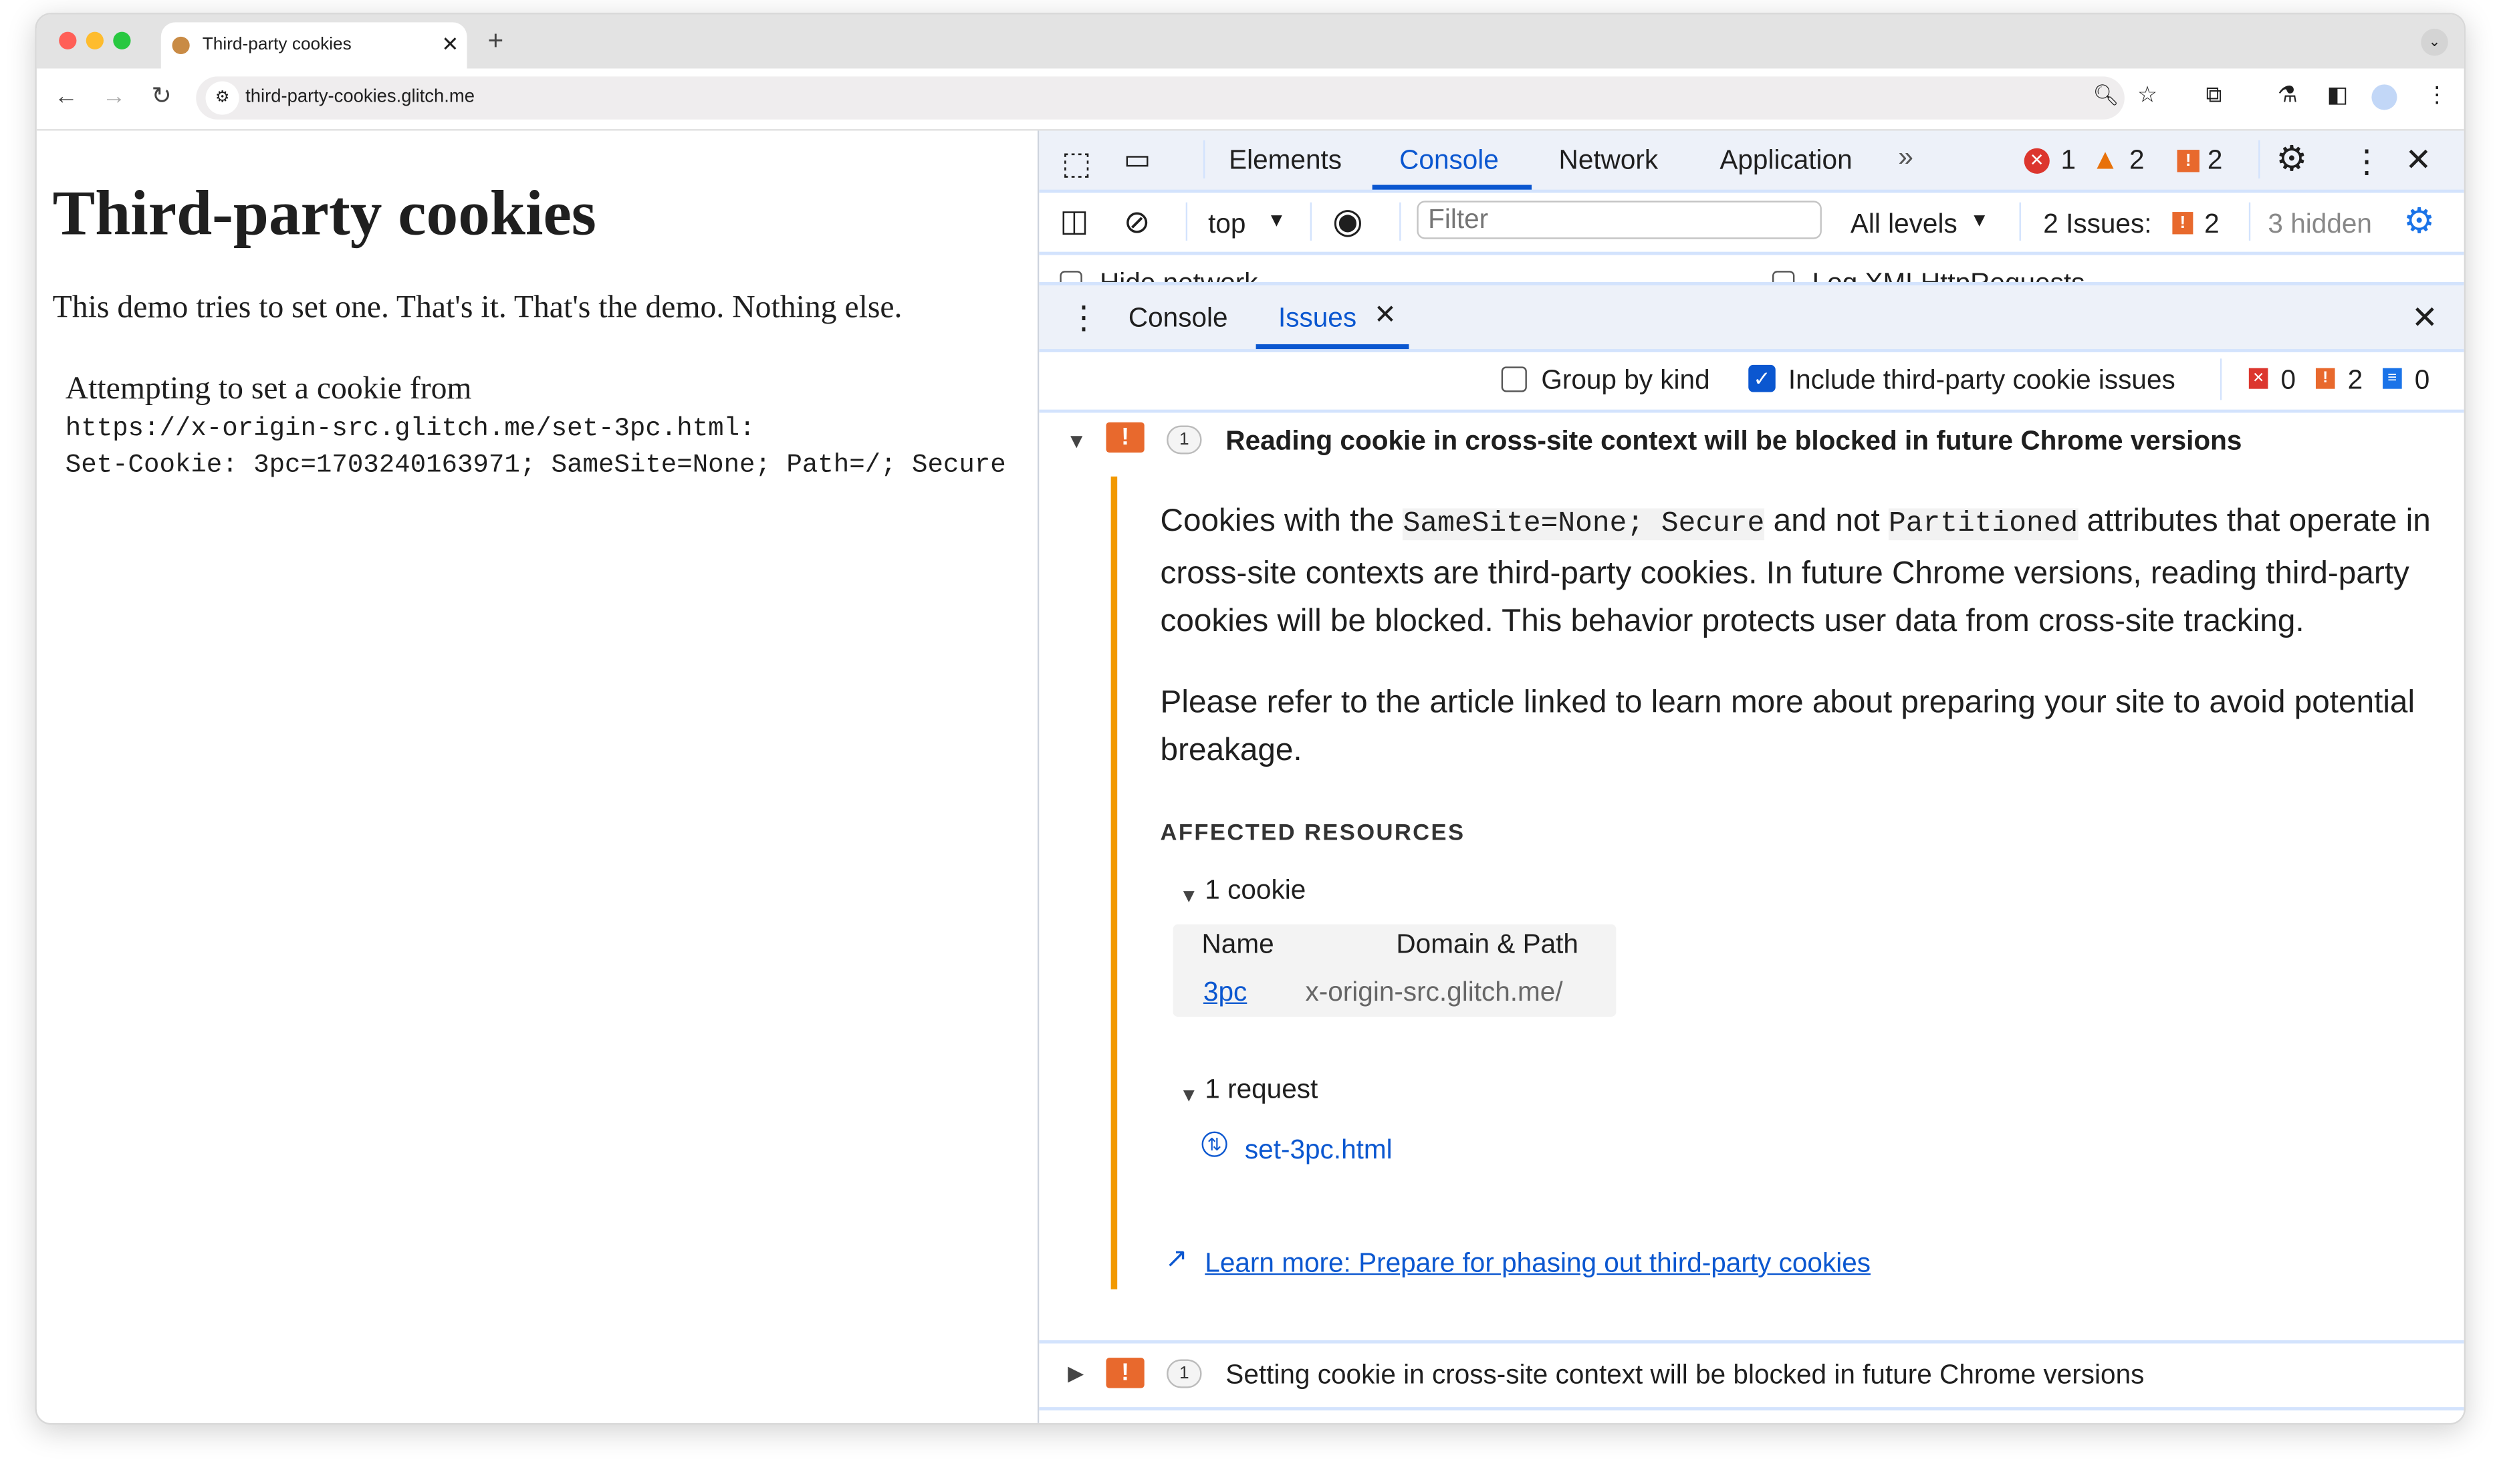 The width and height of the screenshot is (2499, 1484). Describe the element at coordinates (1255, 891) in the screenshot. I see `cookie-group-label: 1 cookie` at that location.